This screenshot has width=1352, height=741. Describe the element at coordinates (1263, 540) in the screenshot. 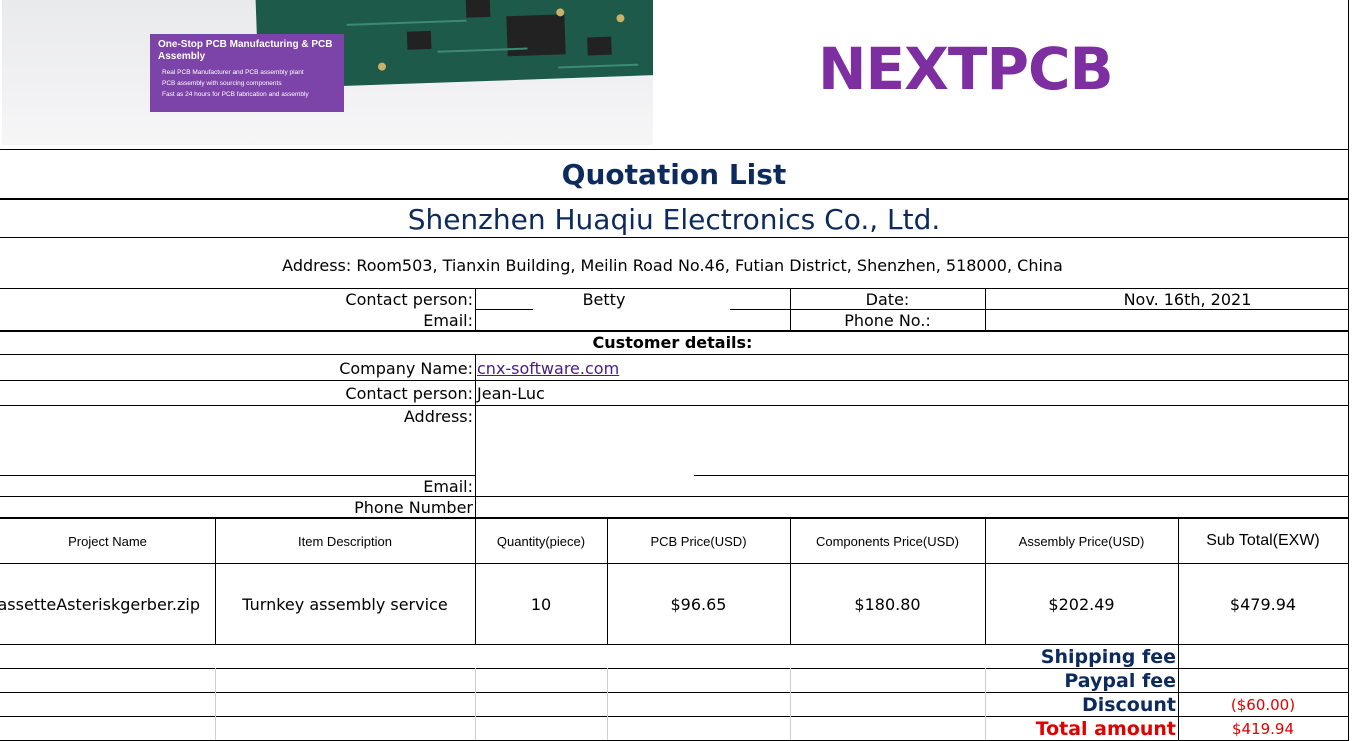

I see `header-sub-total: Sub Total(EXW)` at that location.